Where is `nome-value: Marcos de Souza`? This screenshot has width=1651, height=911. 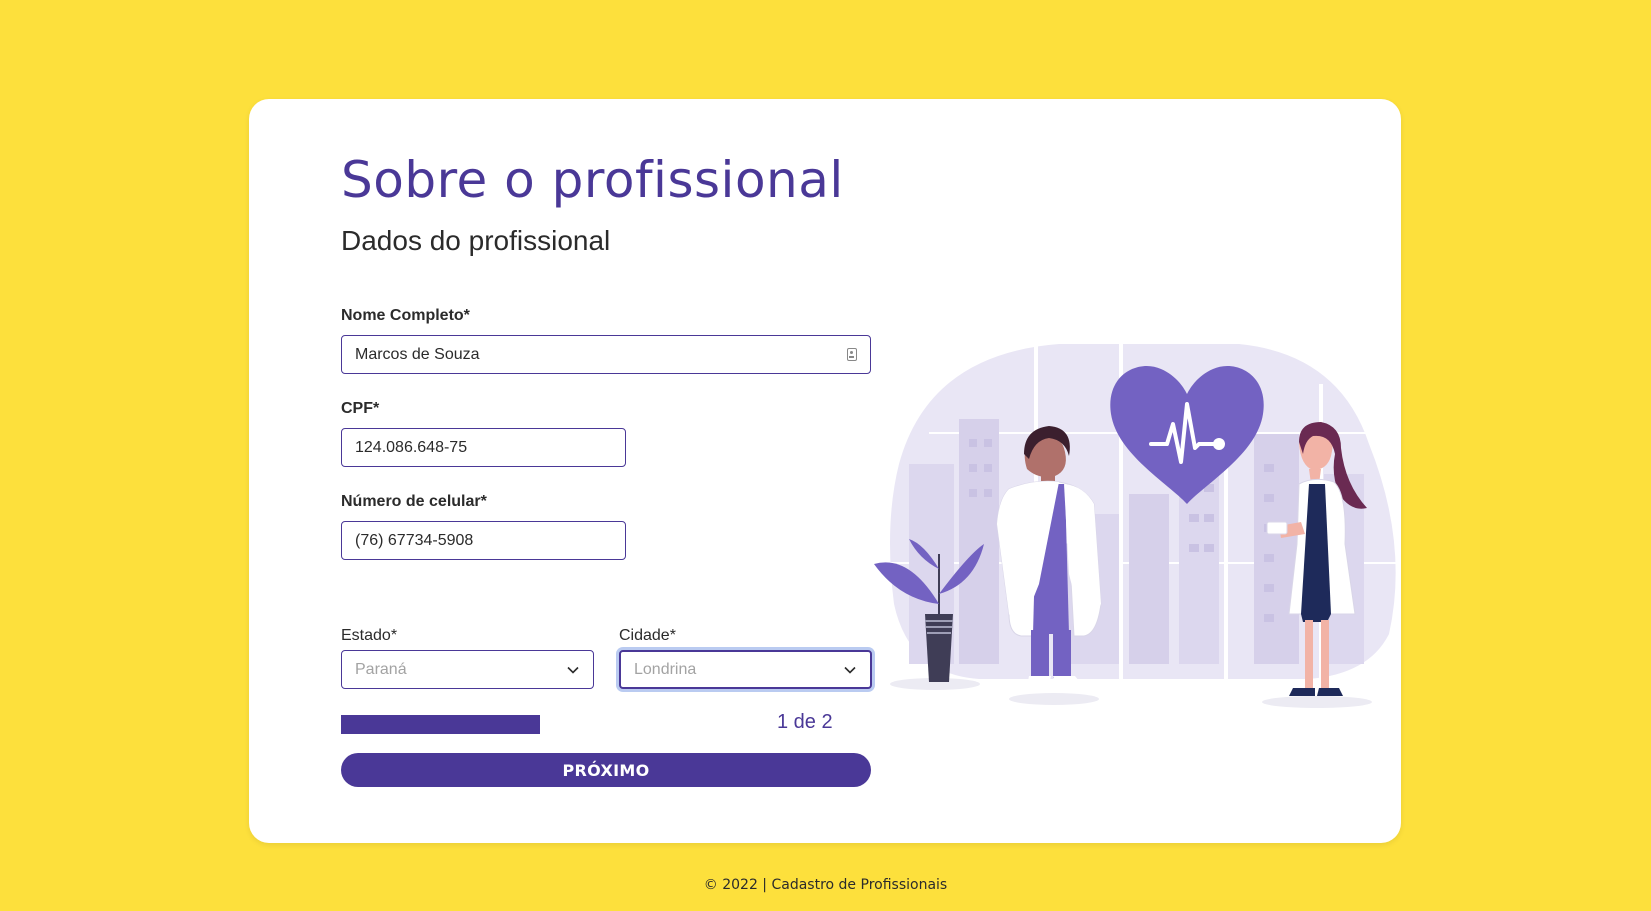
nome-value: Marcos de Souza is located at coordinates (417, 354).